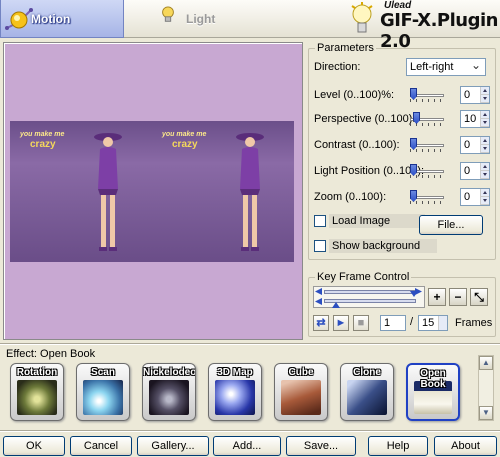  I want to click on lightbulb-icon, so click(168, 14).